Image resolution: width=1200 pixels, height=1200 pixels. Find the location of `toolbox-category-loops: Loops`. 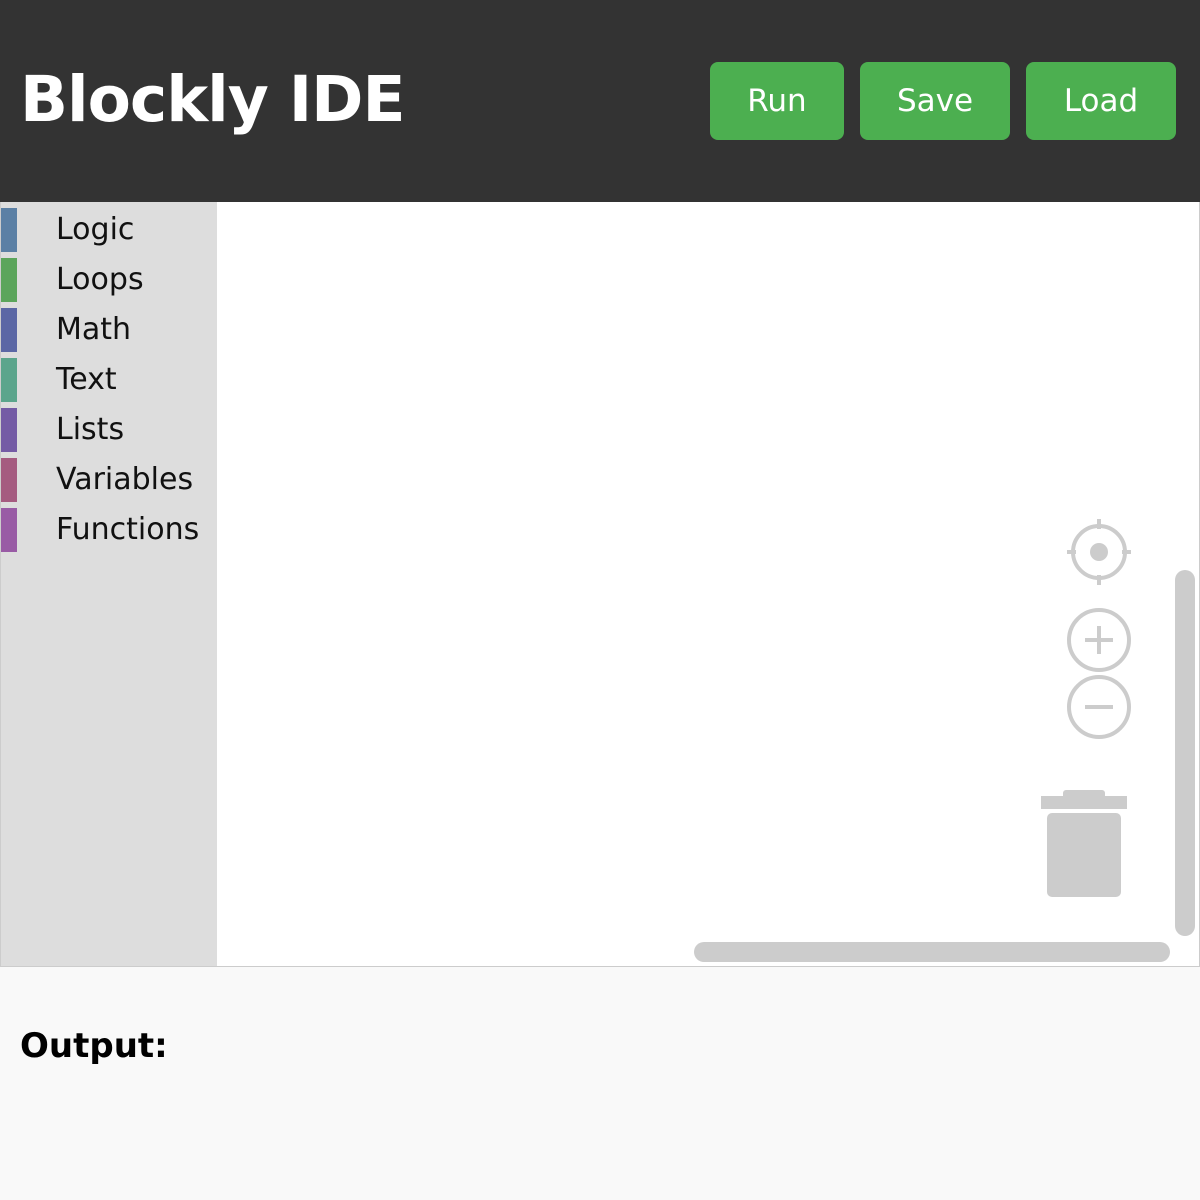

toolbox-category-loops: Loops is located at coordinates (109, 280).